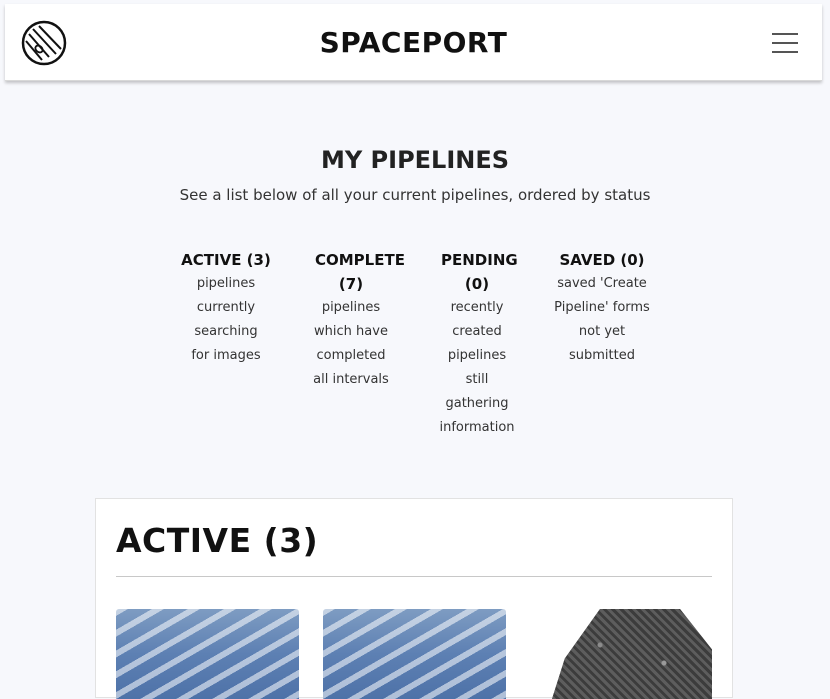  I want to click on status-heading: ACTIVE (3), so click(226, 260).